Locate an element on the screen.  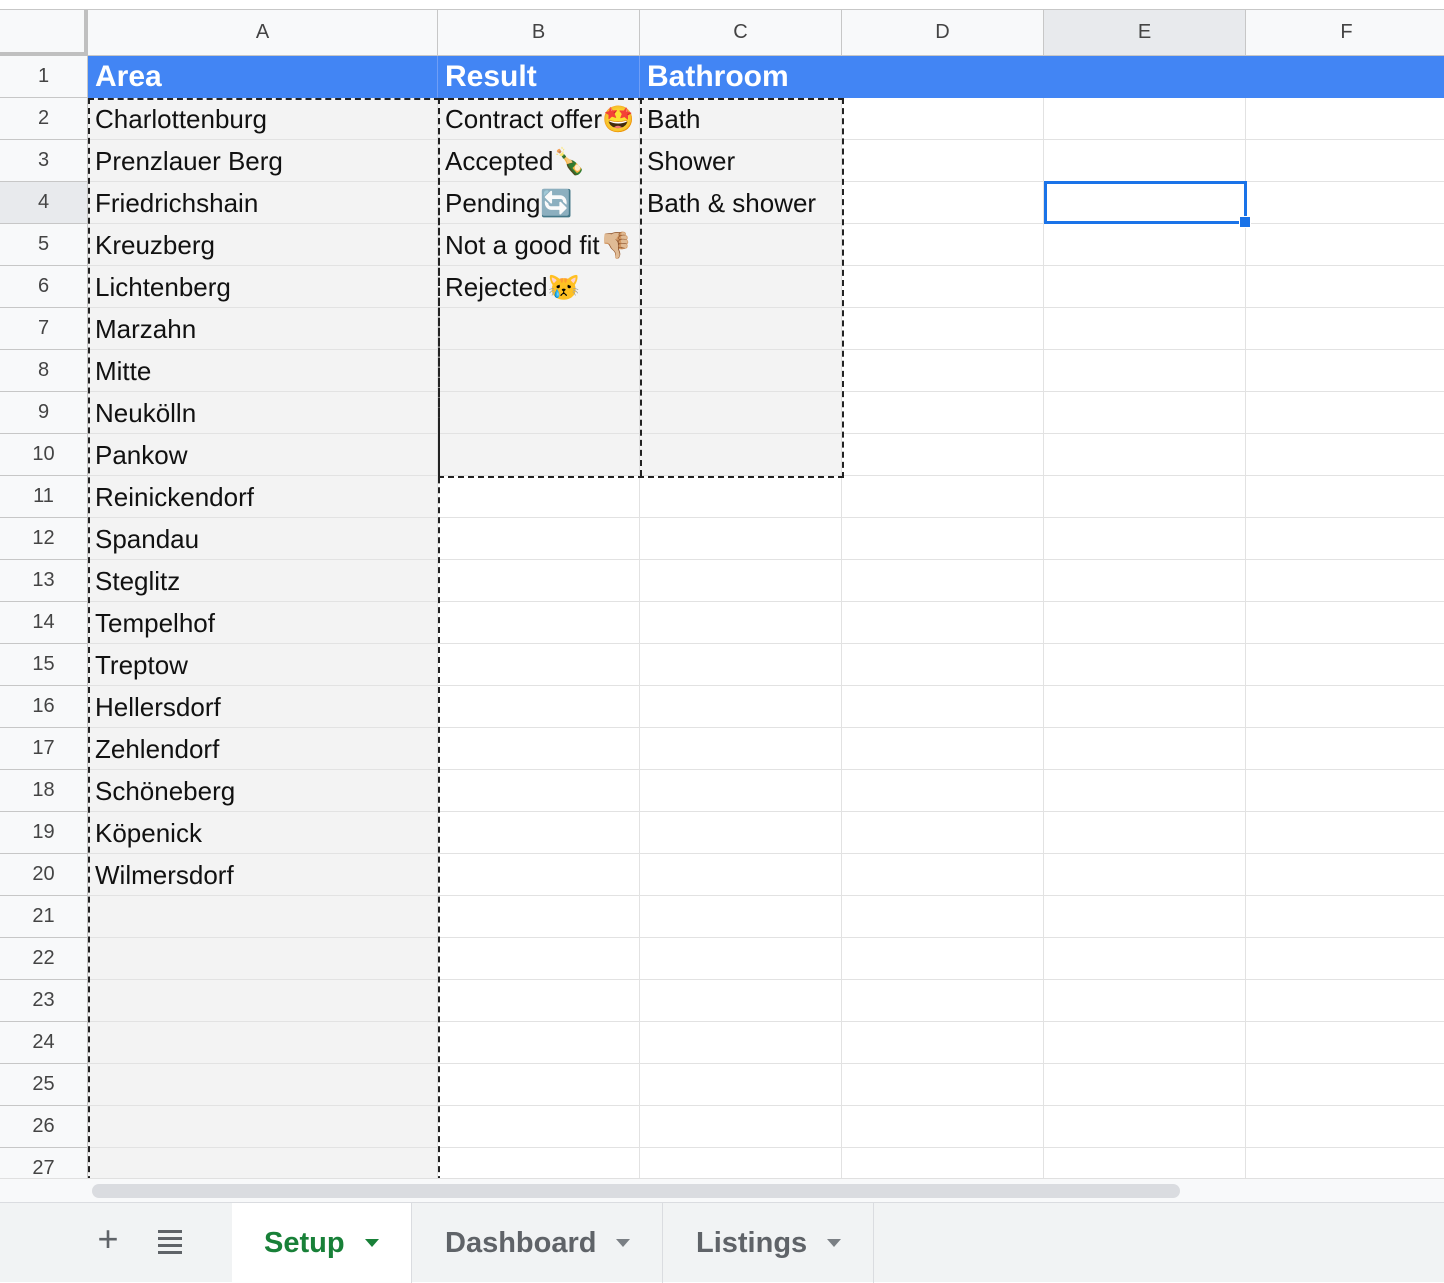
cell-a13: Steglitz is located at coordinates (263, 581).